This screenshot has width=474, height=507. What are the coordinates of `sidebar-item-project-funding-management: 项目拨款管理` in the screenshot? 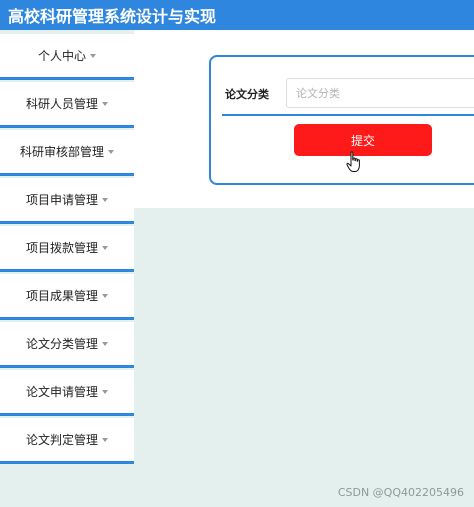 It's located at (67, 249).